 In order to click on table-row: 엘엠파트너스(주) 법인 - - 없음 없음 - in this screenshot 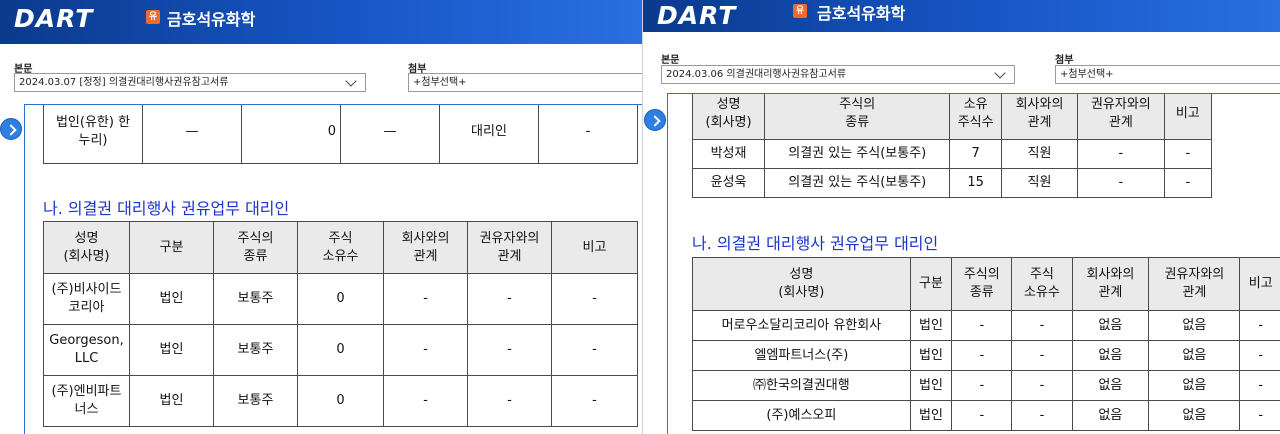, I will do `click(986, 355)`.